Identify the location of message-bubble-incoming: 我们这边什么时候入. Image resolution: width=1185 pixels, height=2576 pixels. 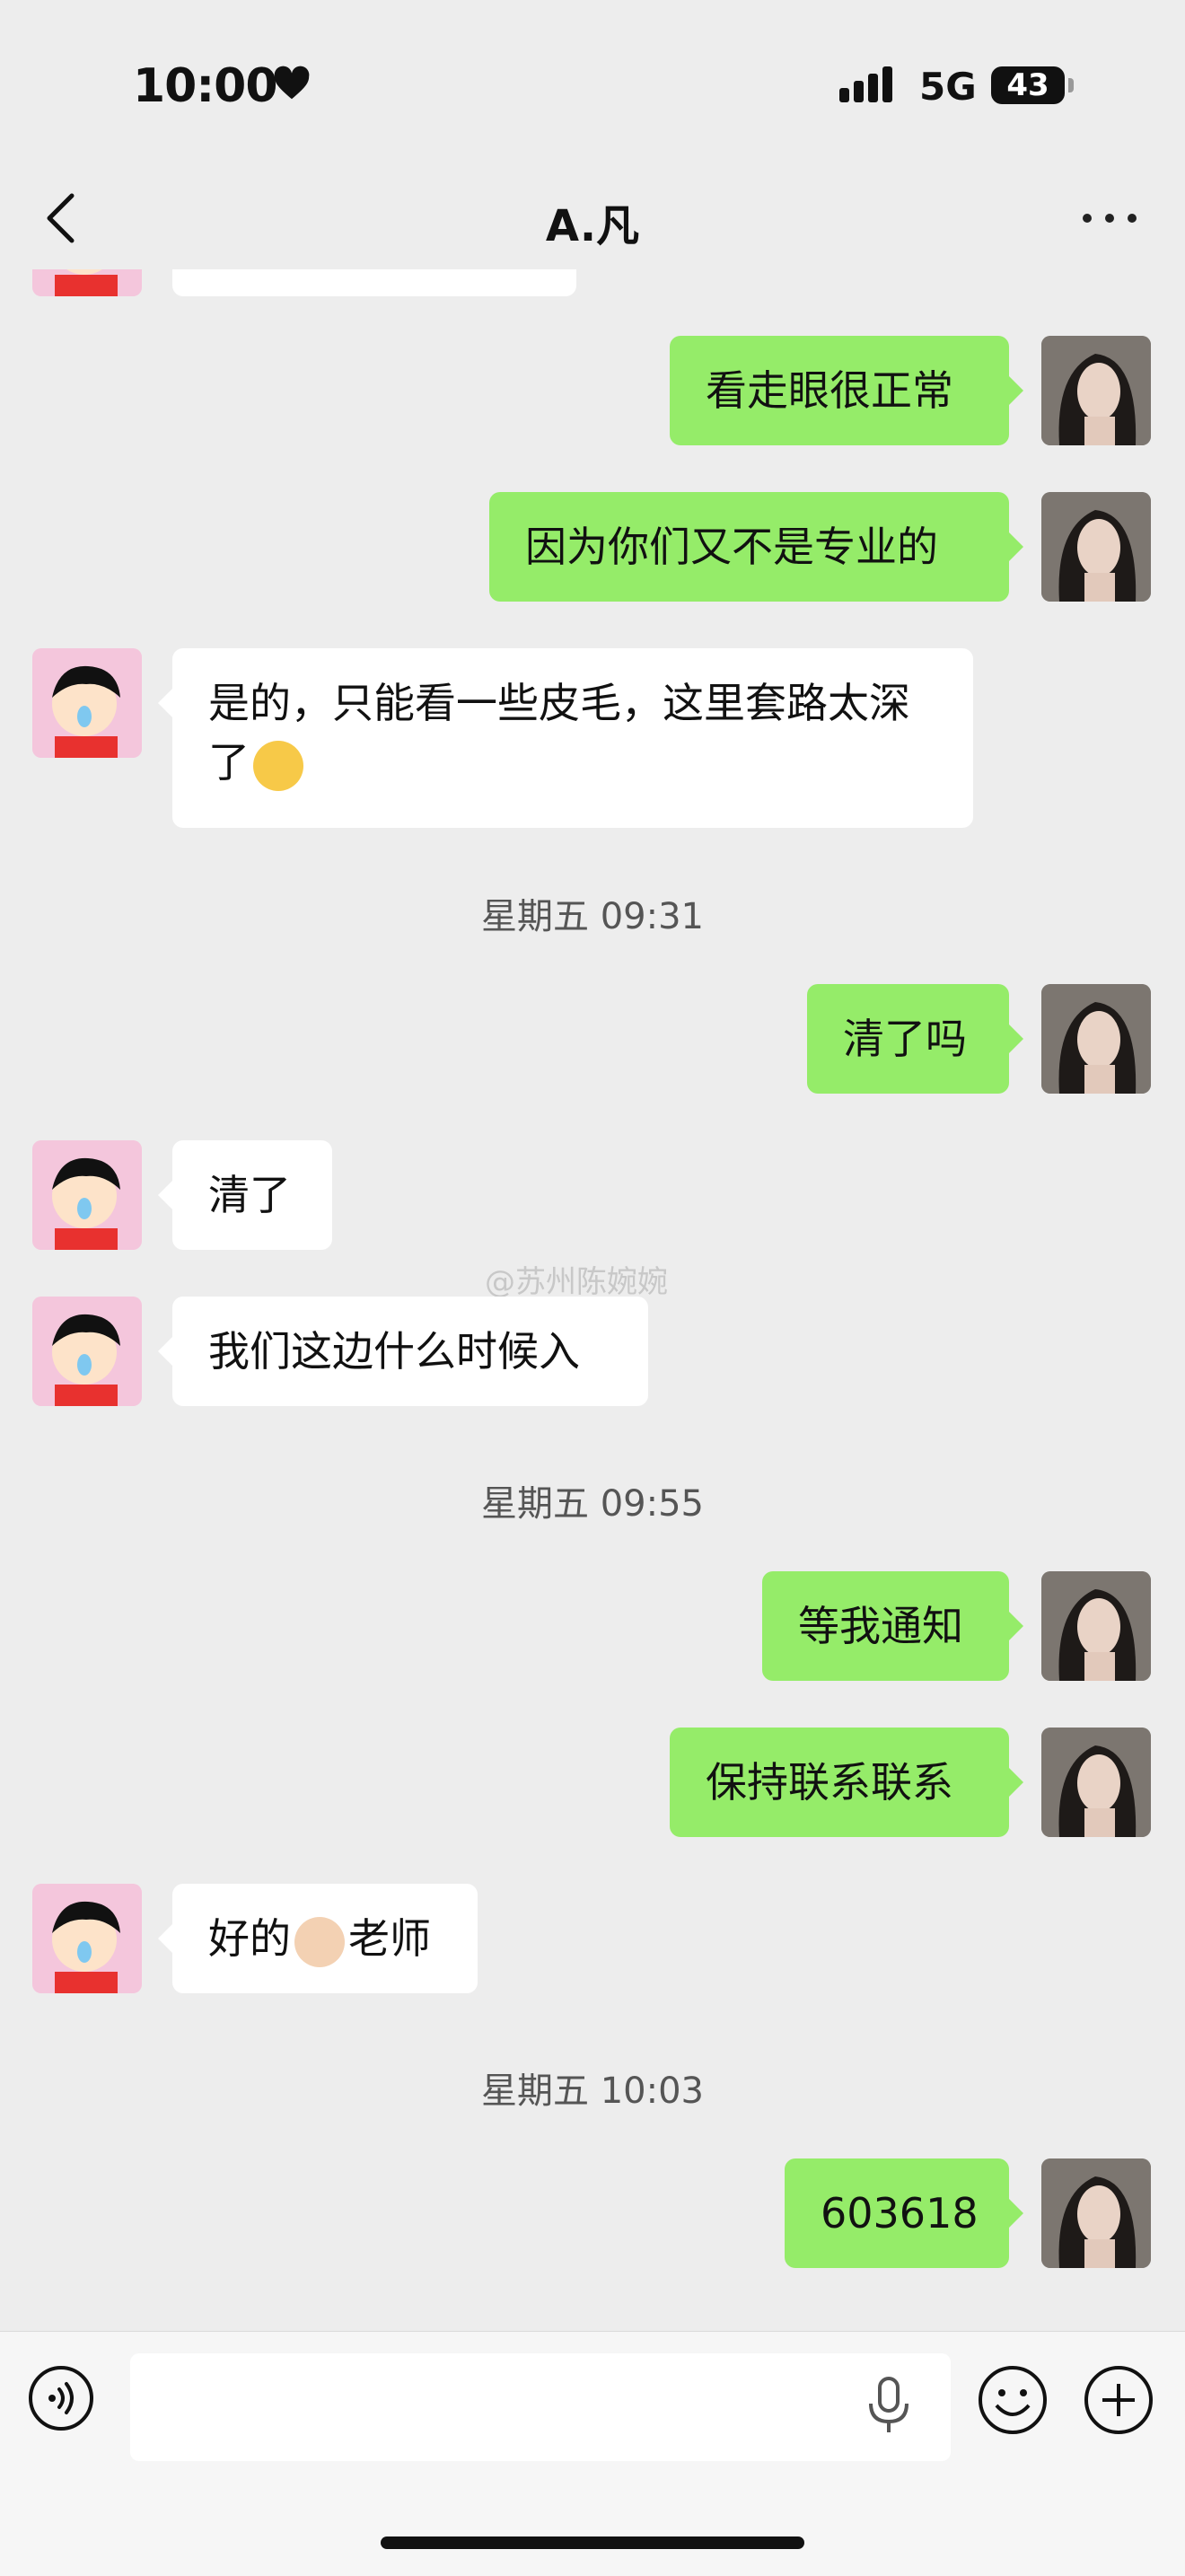
(403, 1351).